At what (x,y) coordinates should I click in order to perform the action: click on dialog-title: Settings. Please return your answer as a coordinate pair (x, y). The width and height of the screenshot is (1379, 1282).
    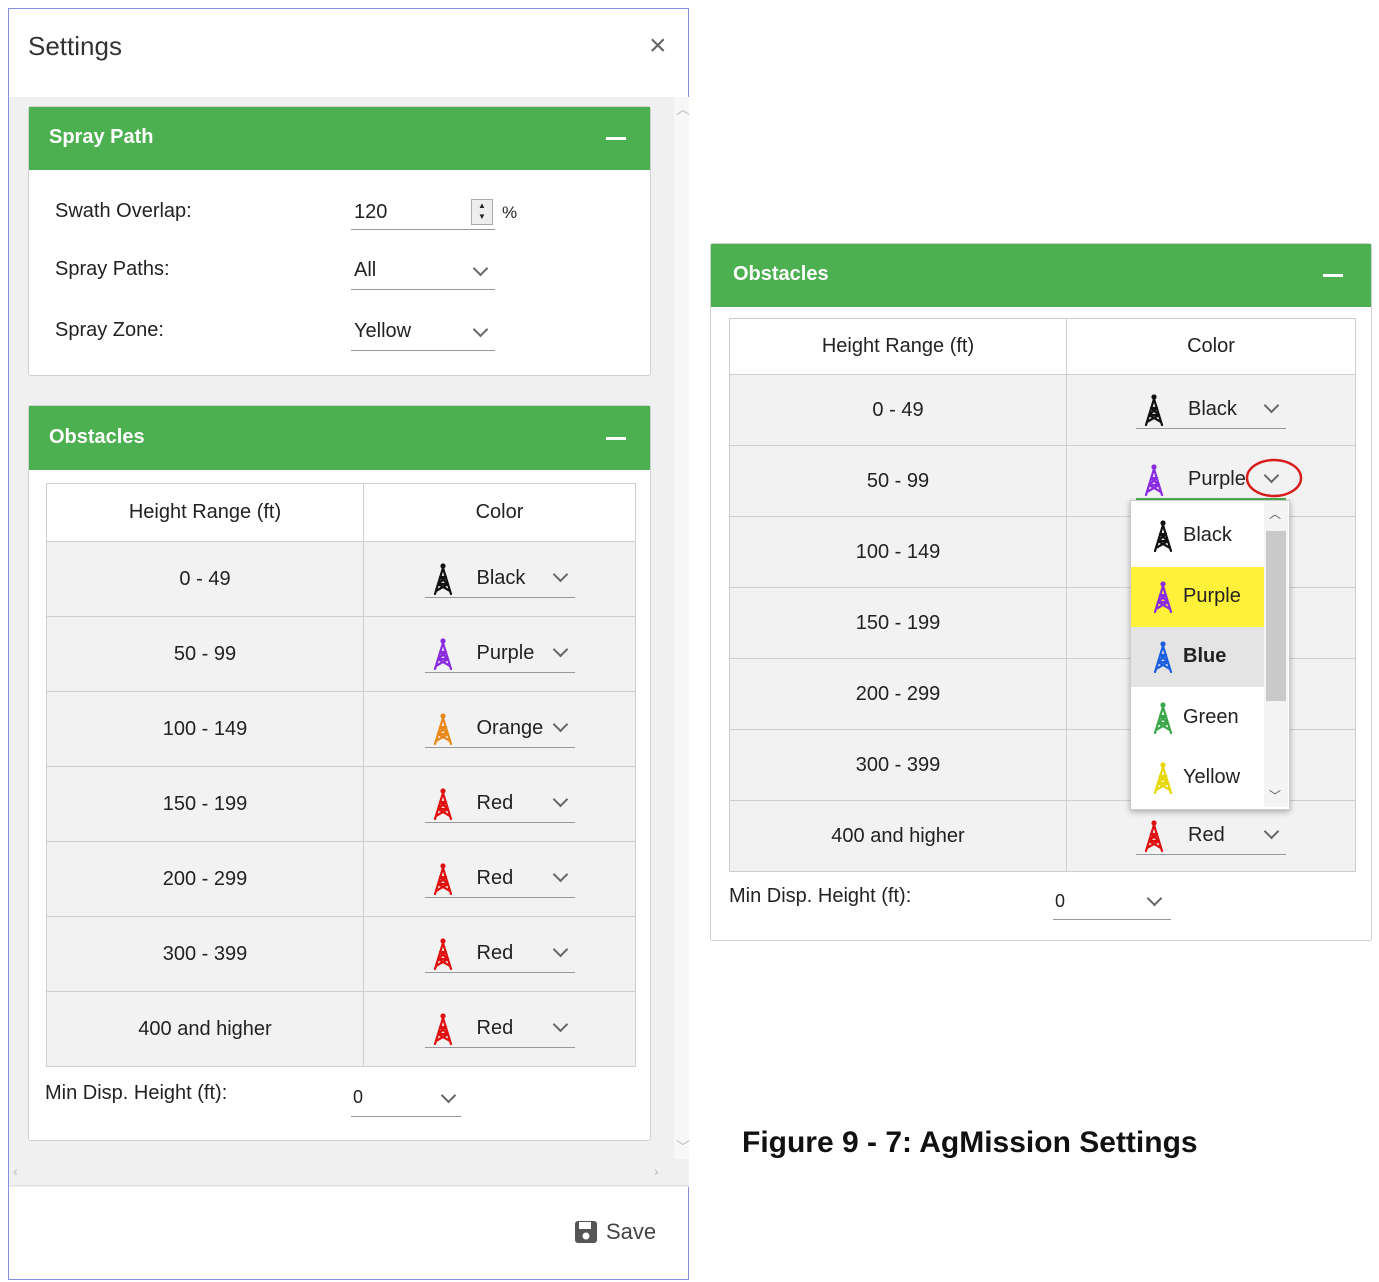
    Looking at the image, I should click on (75, 46).